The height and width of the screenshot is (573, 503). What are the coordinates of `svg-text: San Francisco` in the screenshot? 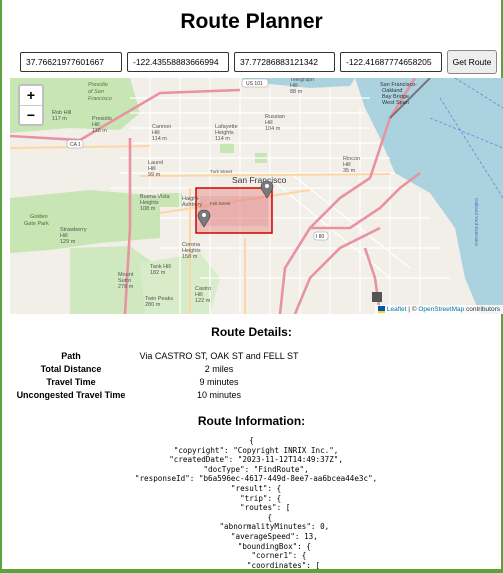 It's located at (259, 180).